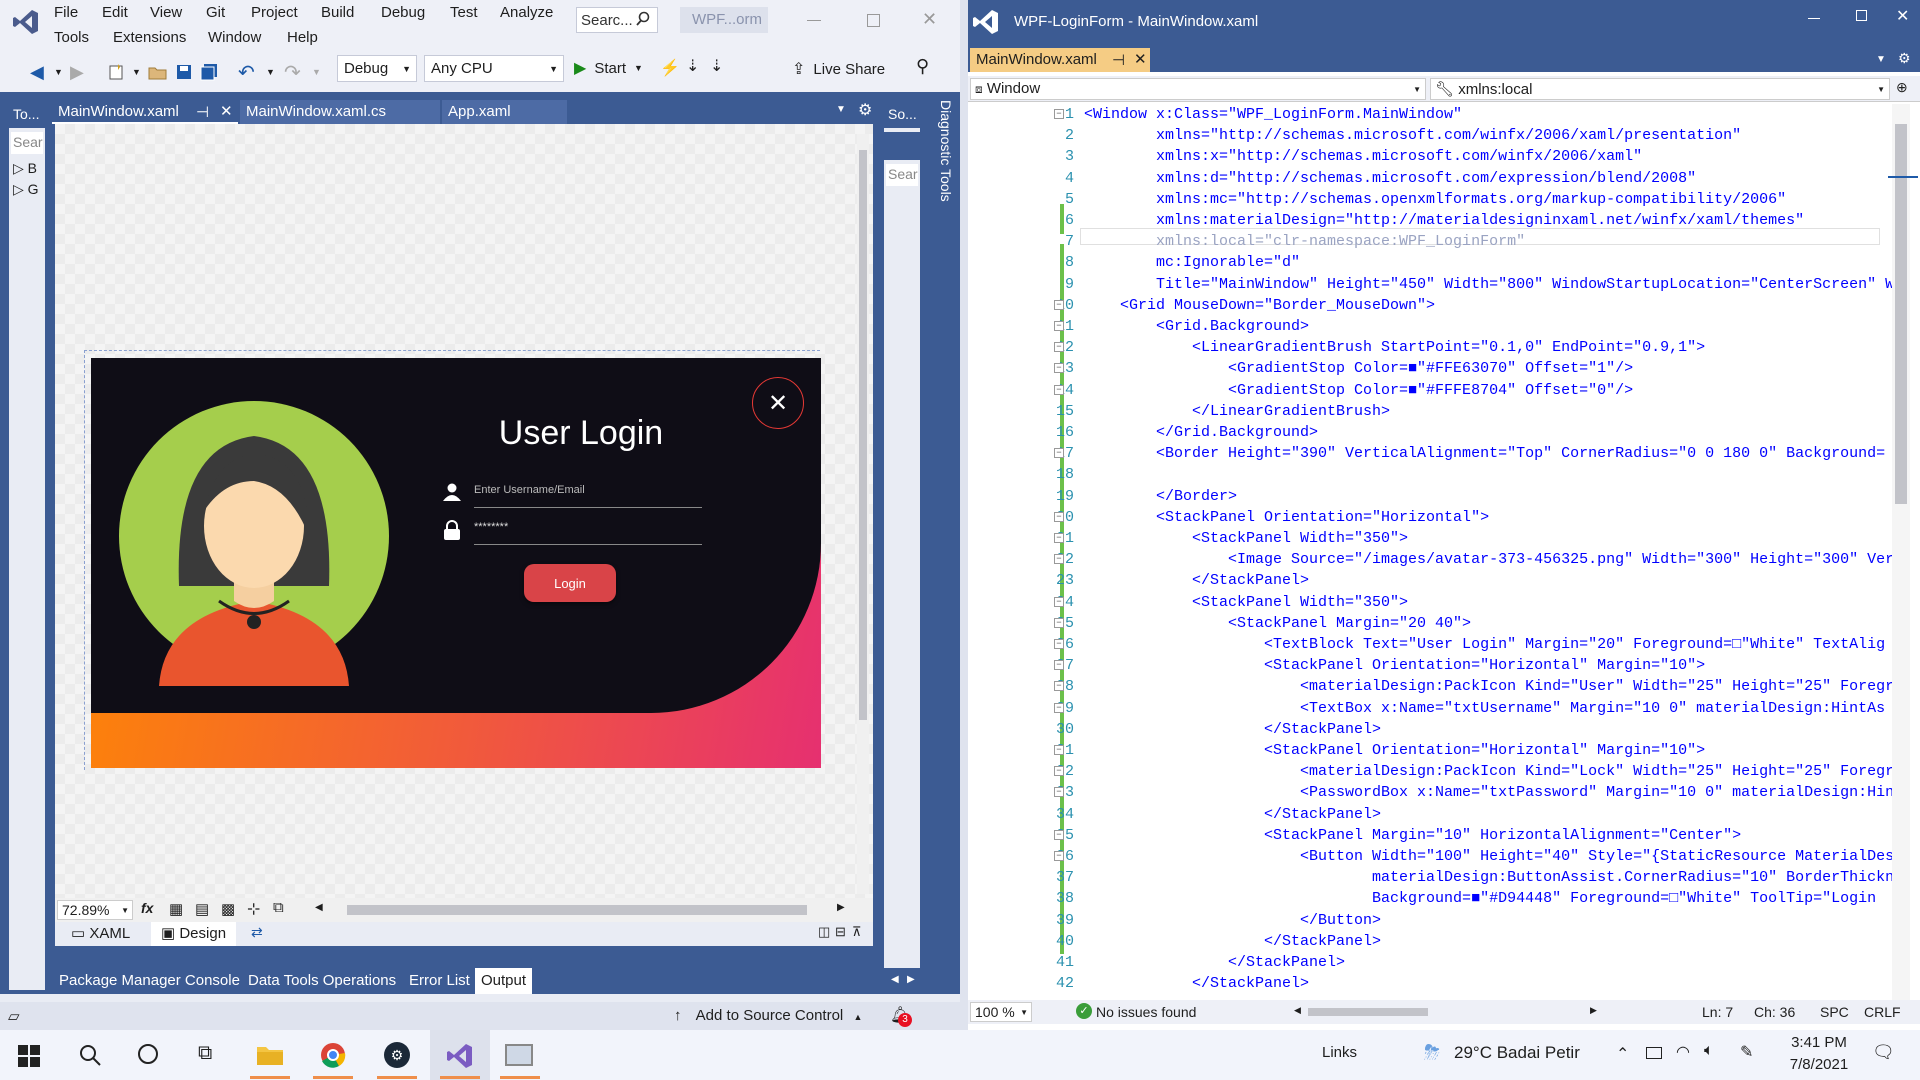 The image size is (1920, 1080). What do you see at coordinates (841, 907) in the screenshot?
I see `scroll-right-icon: ▶` at bounding box center [841, 907].